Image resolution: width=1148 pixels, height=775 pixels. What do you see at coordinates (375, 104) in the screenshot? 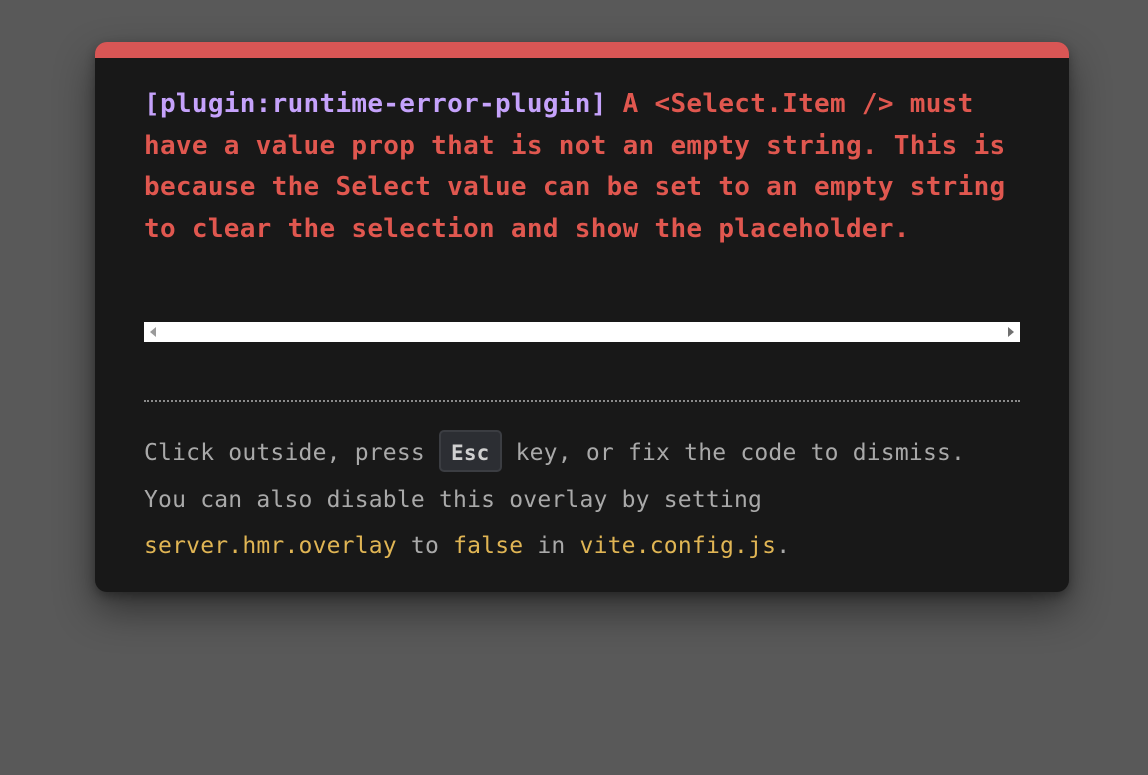
I see `plugin-name: [plugin:runtime-error-plugin]` at bounding box center [375, 104].